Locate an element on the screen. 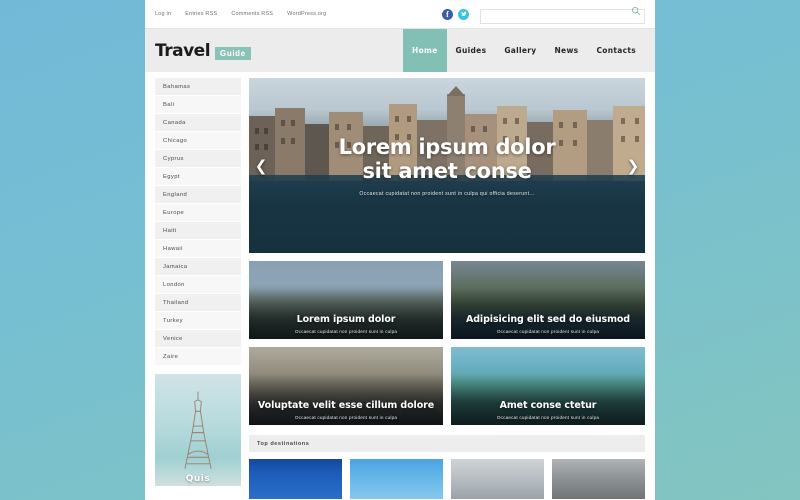  meta-link-login: Log in is located at coordinates (163, 14).